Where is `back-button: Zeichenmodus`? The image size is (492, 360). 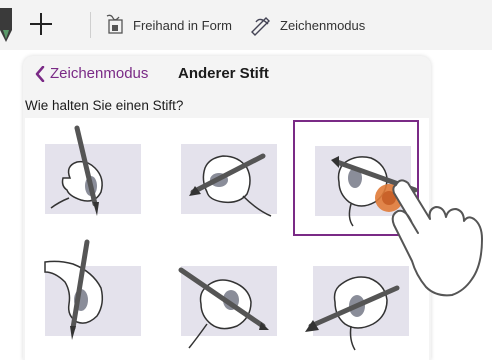
back-button: Zeichenmodus is located at coordinates (91, 73).